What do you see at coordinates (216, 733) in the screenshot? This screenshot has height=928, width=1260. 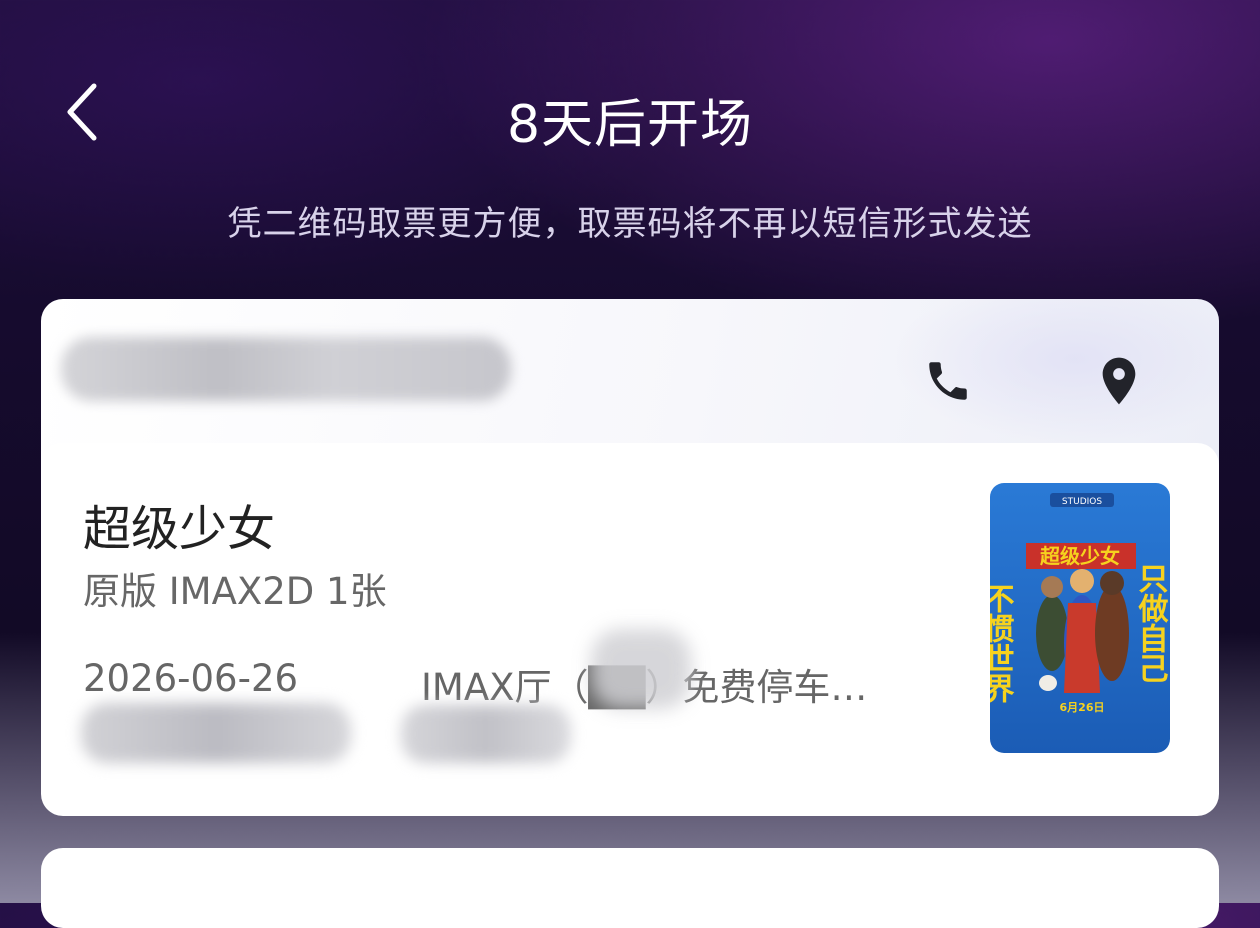 I see `redacted-time` at bounding box center [216, 733].